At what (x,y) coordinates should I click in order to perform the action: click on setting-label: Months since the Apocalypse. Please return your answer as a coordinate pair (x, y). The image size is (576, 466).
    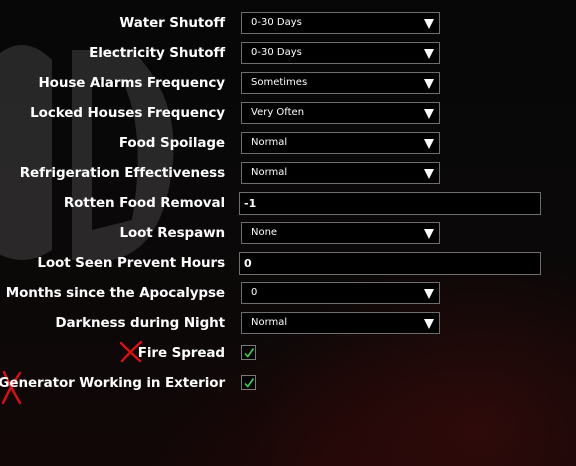
    Looking at the image, I should click on (115, 293).